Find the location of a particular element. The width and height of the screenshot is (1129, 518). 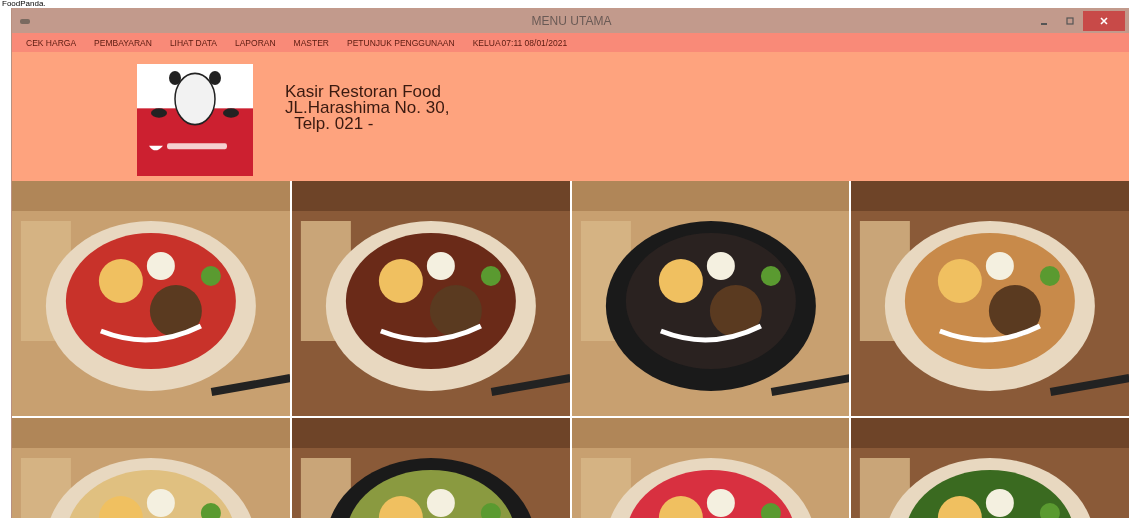

header-text: Kasir Restoran Food is located at coordinates (363, 92).